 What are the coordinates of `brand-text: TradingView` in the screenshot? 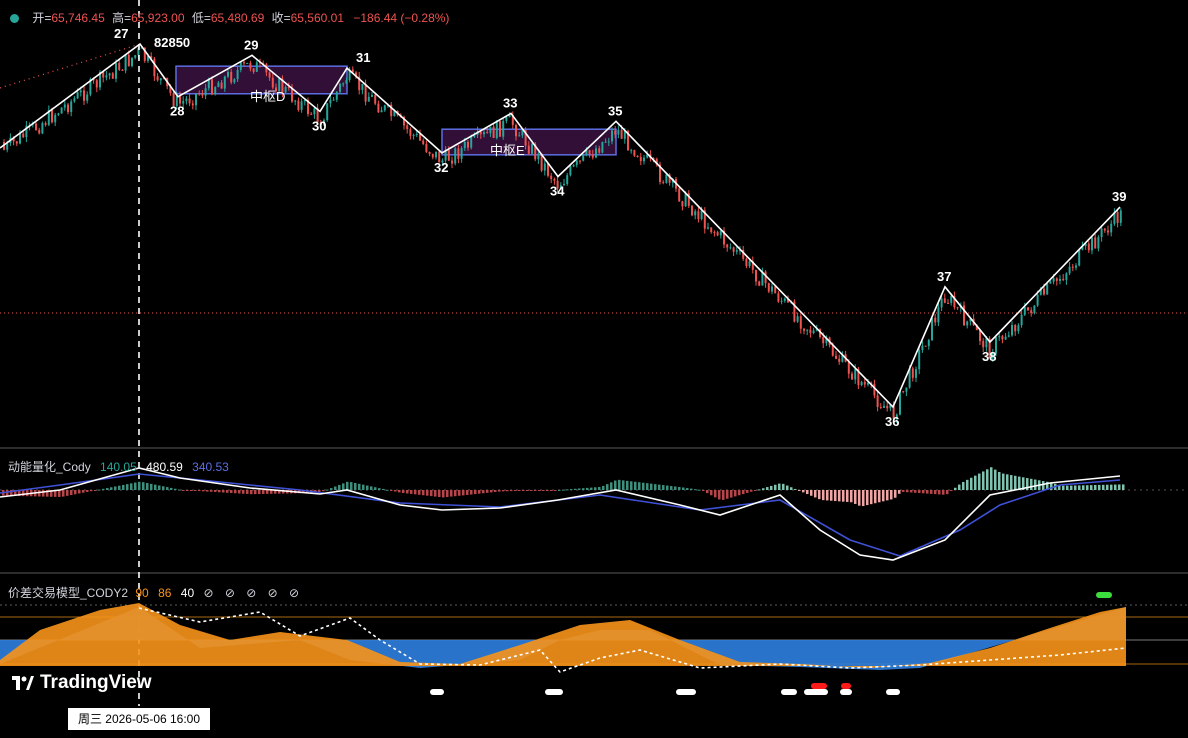 It's located at (96, 682).